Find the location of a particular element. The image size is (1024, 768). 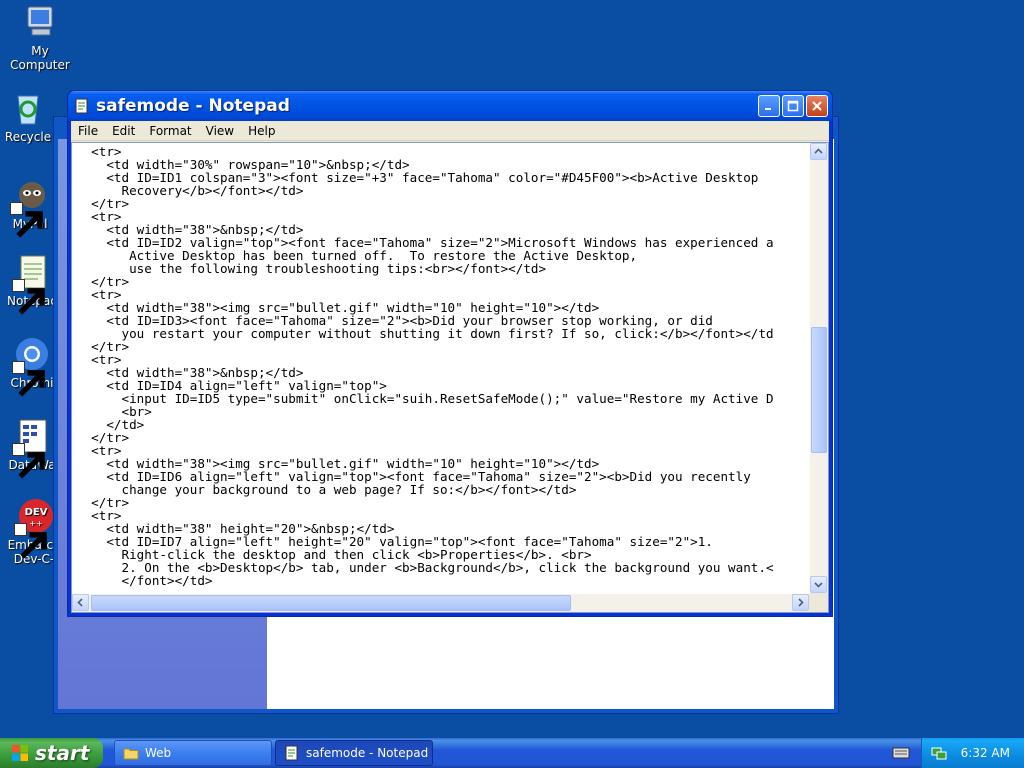

taskbar-button-web: Web is located at coordinates (193, 753).